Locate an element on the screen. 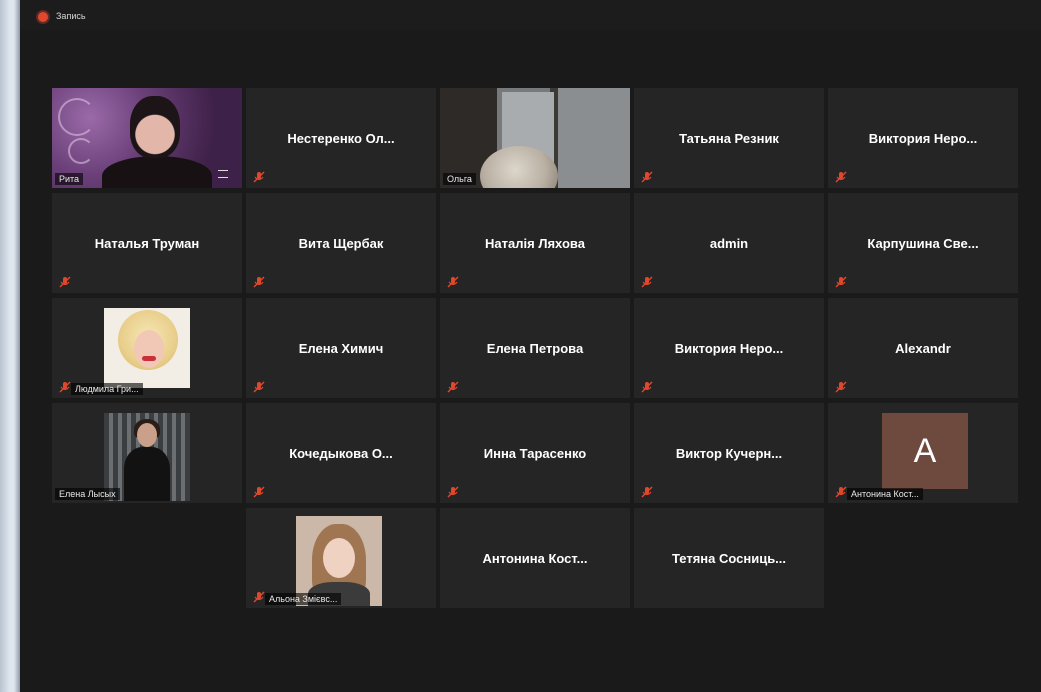 This screenshot has width=1041, height=692. participant-name: Инна Тарасенко is located at coordinates (535, 453).